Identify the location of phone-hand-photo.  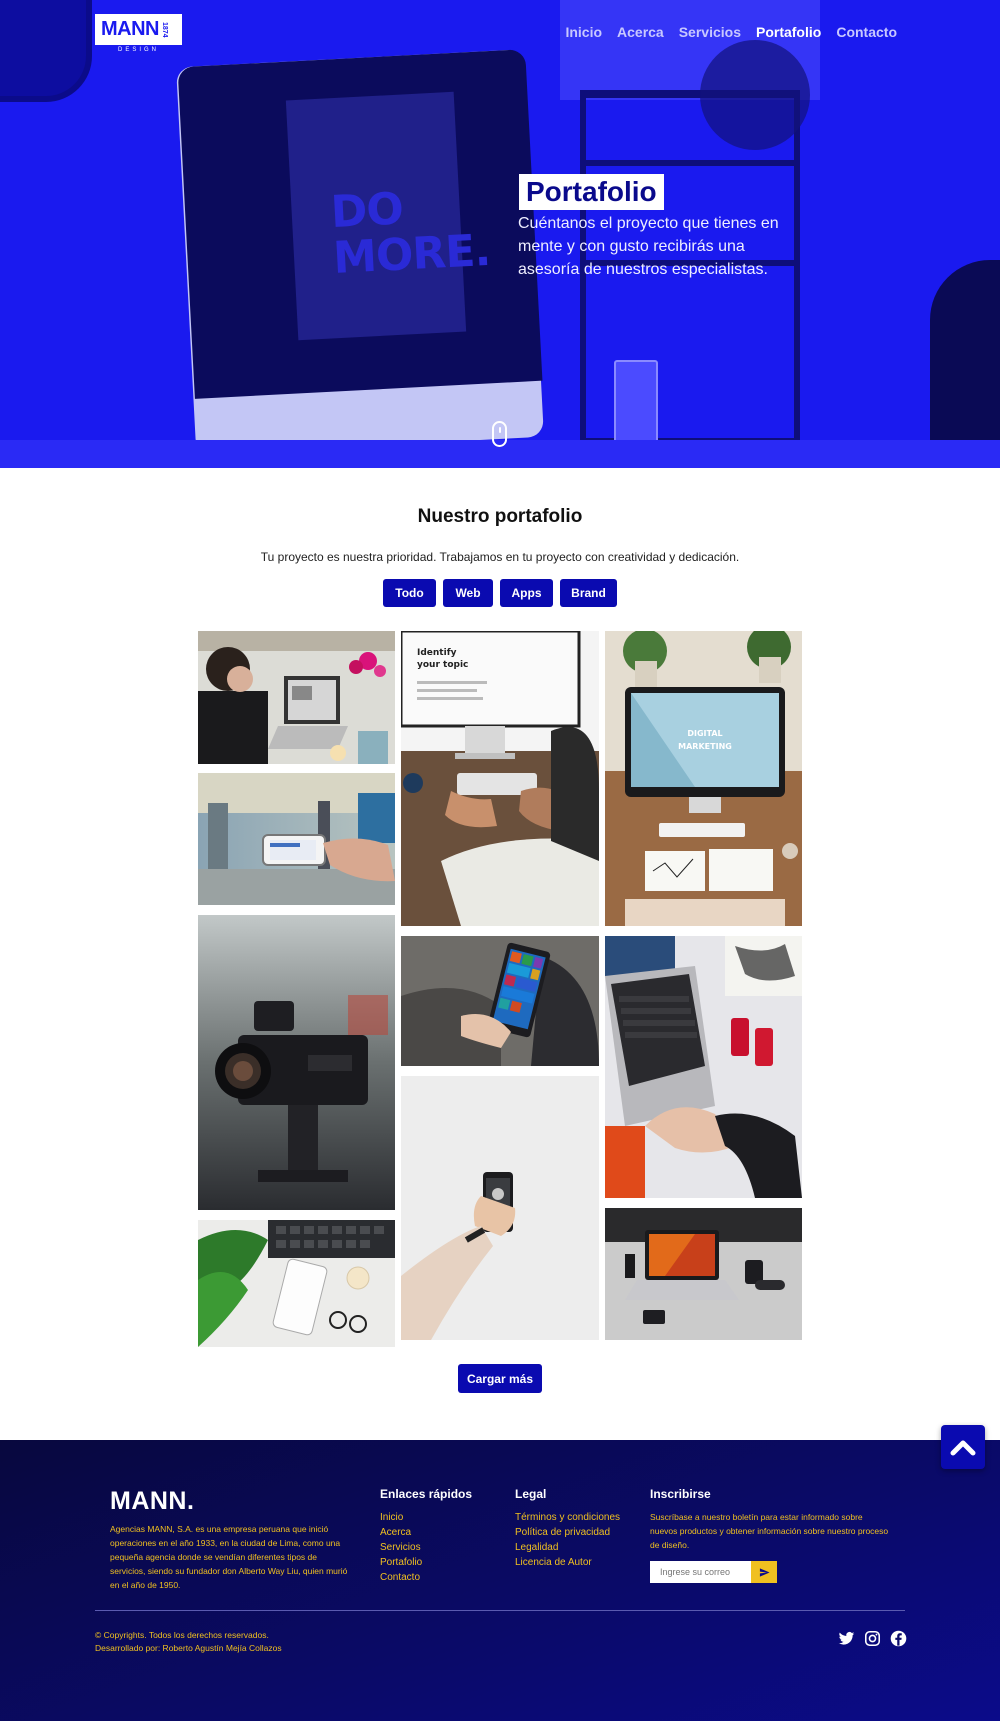
(500, 1208).